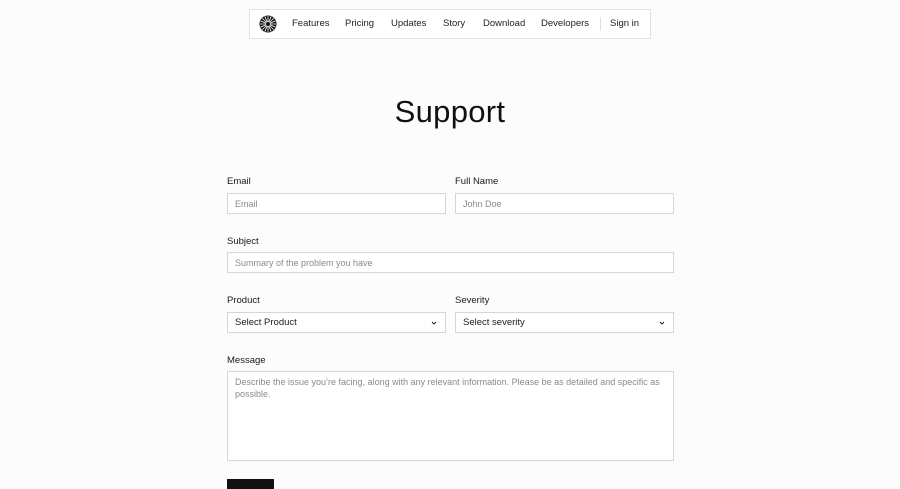  Describe the element at coordinates (239, 181) in the screenshot. I see `email-label: Email` at that location.